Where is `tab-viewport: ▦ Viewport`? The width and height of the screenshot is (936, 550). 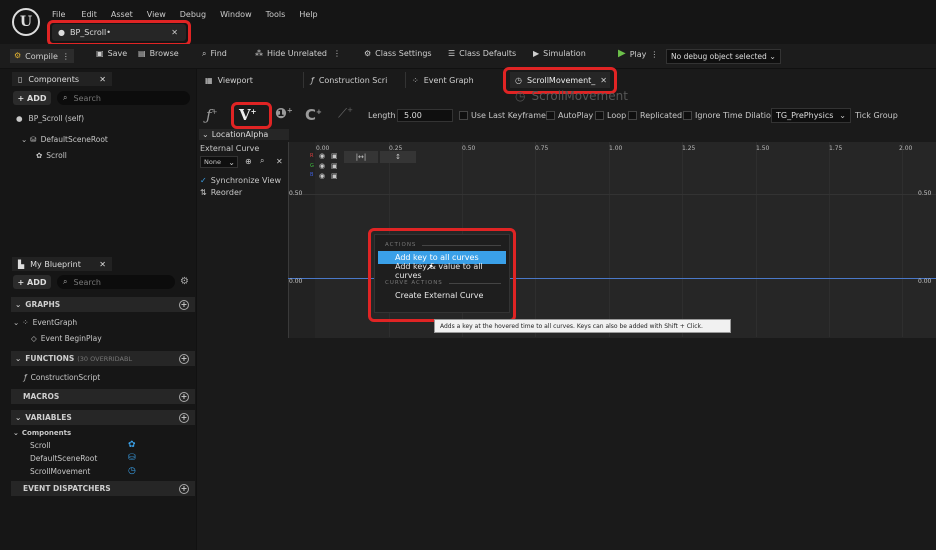 tab-viewport: ▦ Viewport is located at coordinates (229, 80).